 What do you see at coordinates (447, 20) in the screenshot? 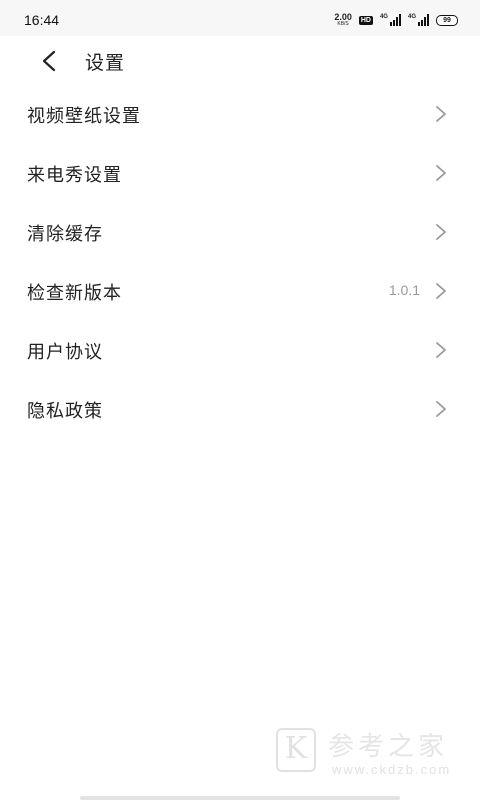
I see `battery-icon: 99` at bounding box center [447, 20].